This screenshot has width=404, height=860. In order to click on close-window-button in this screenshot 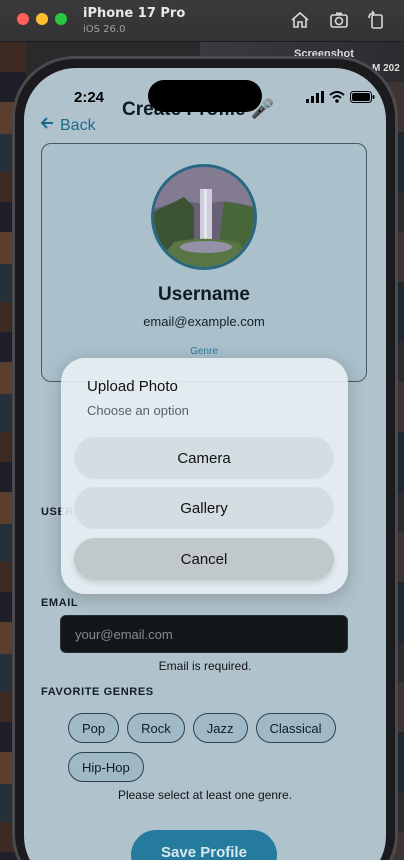, I will do `click(23, 19)`.